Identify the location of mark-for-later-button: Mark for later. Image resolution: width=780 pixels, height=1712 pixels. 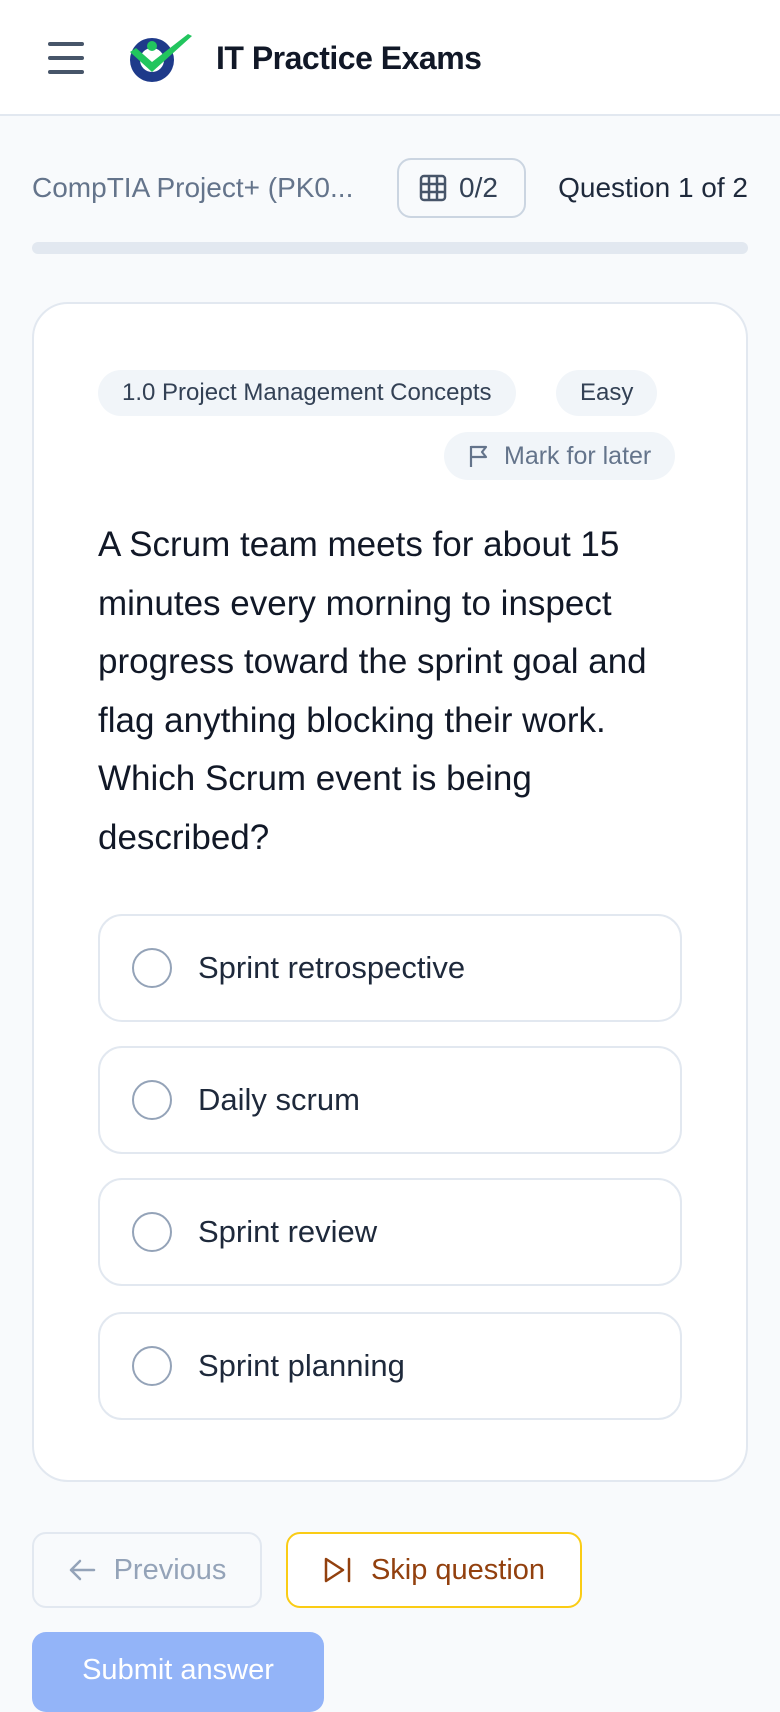
(560, 456).